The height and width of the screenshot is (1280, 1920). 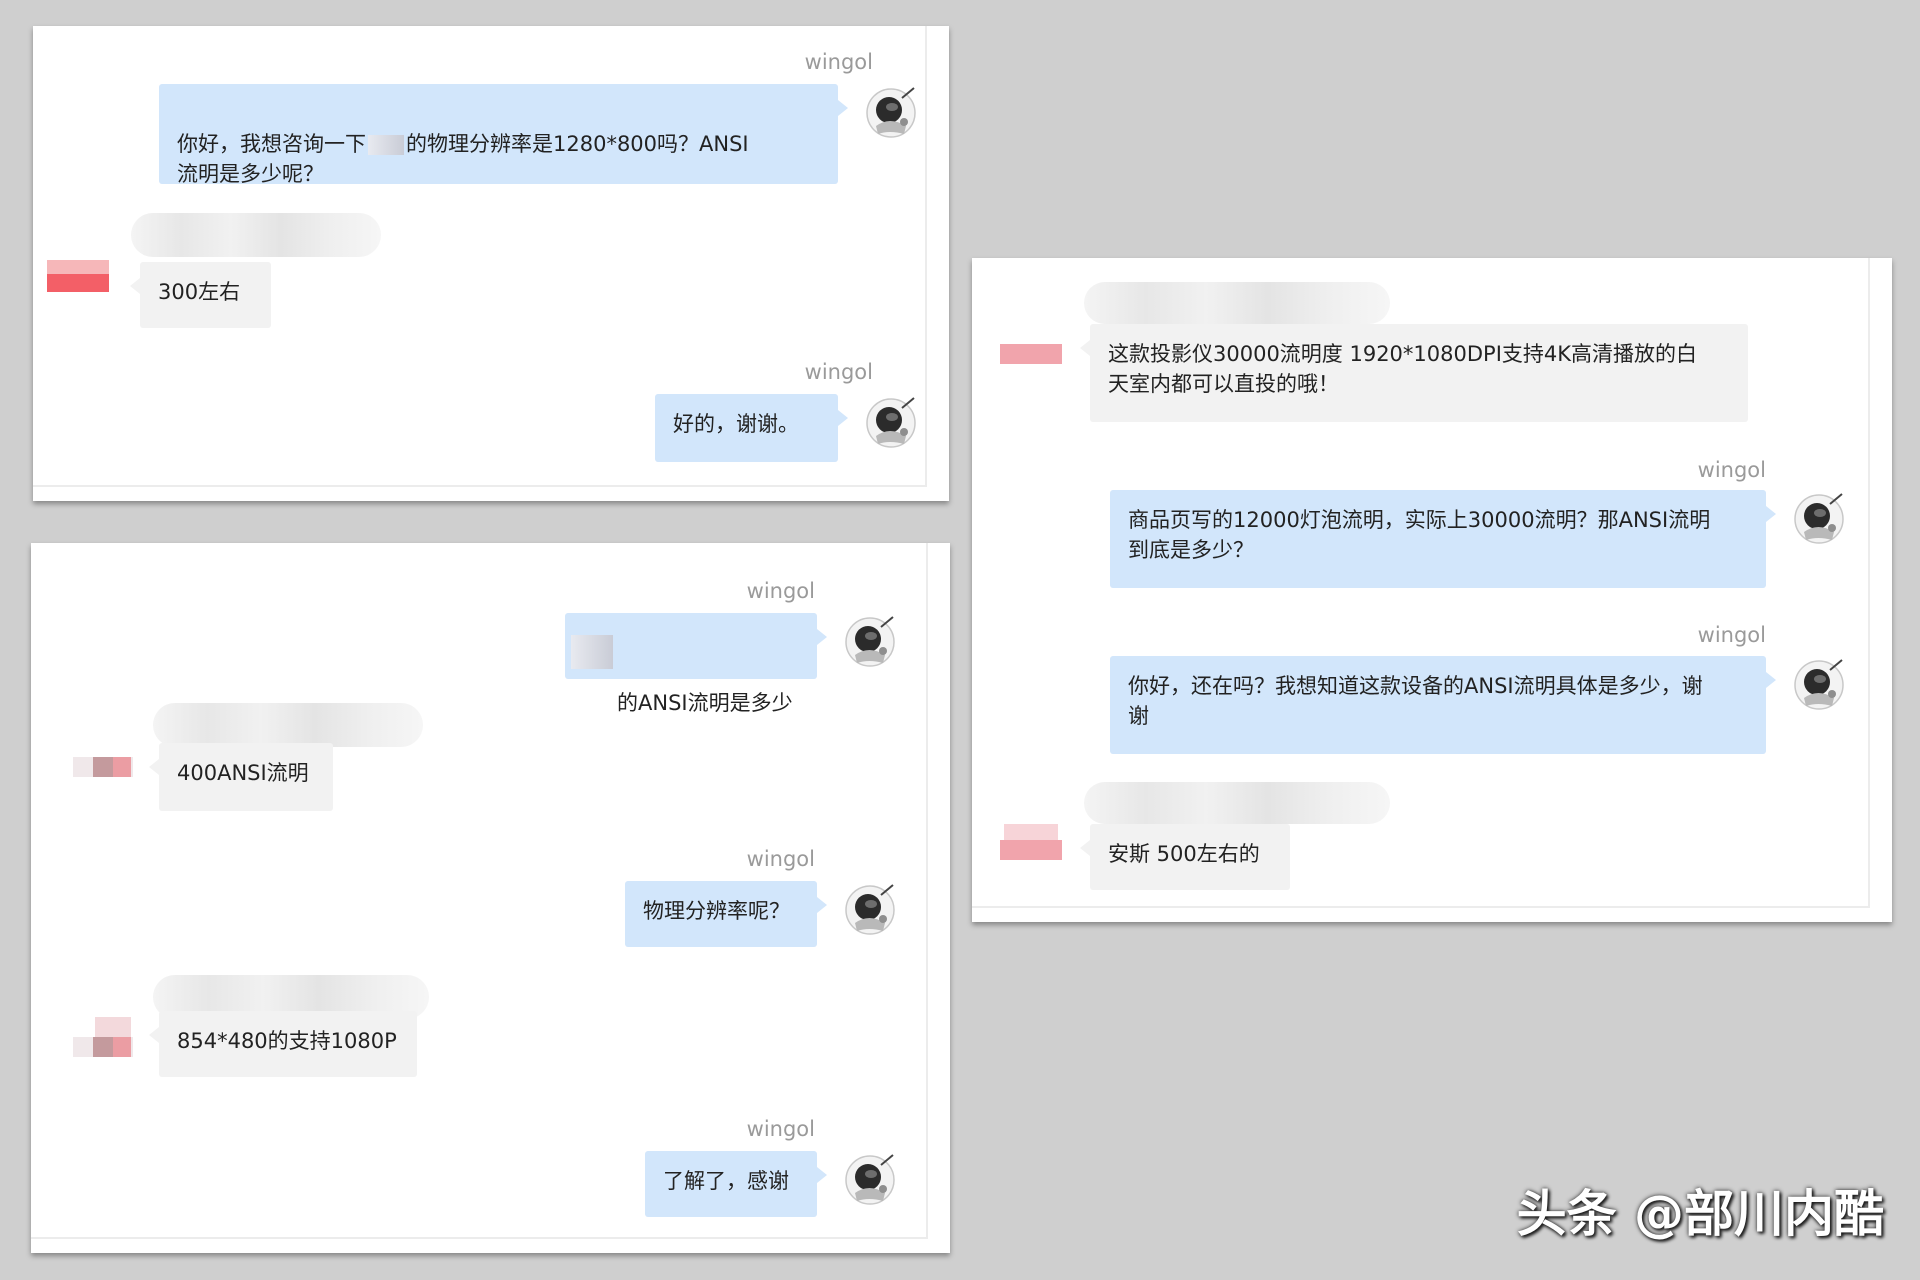 I want to click on message-bubble-outgoing: 你好，我想咨询一下 的物理分辨率是1280*800吗？ANSI 流明是多少呢？, so click(x=503, y=135).